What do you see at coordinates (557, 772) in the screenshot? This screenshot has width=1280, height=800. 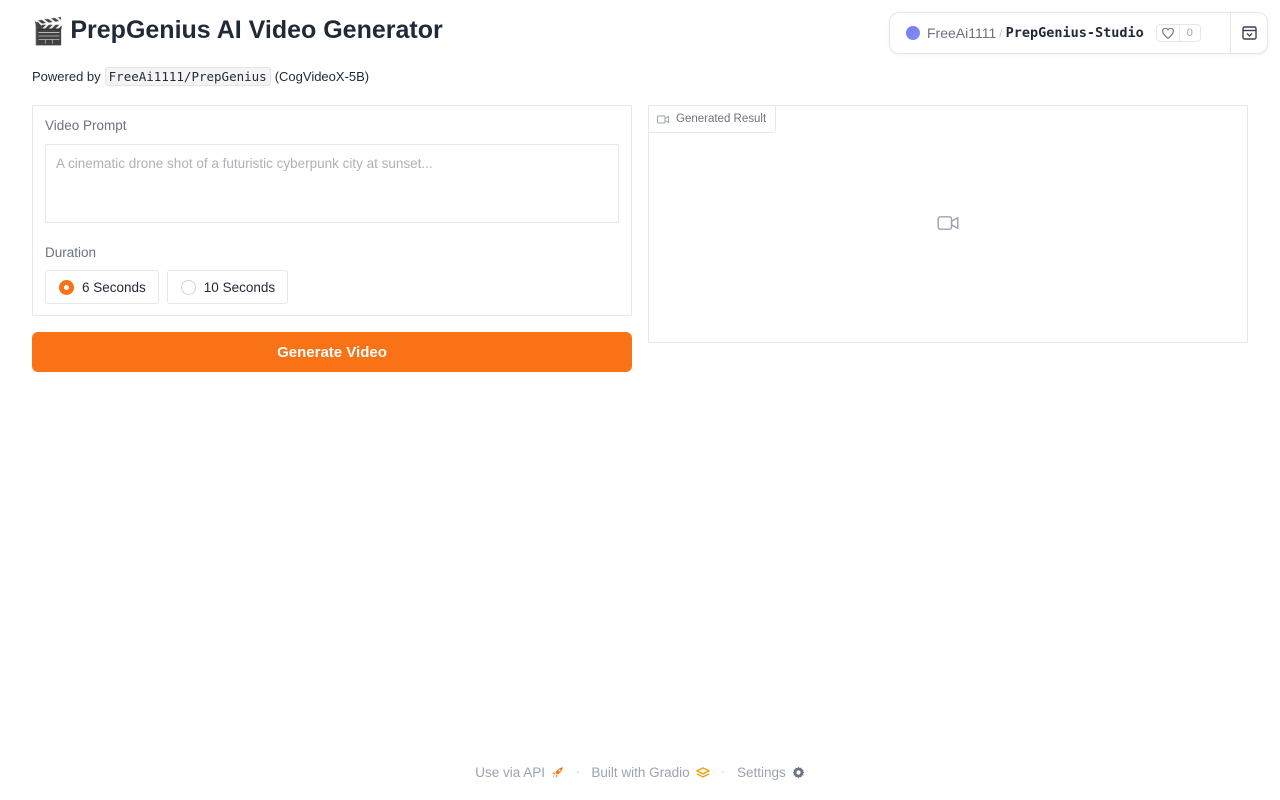 I see `rocket-icon` at bounding box center [557, 772].